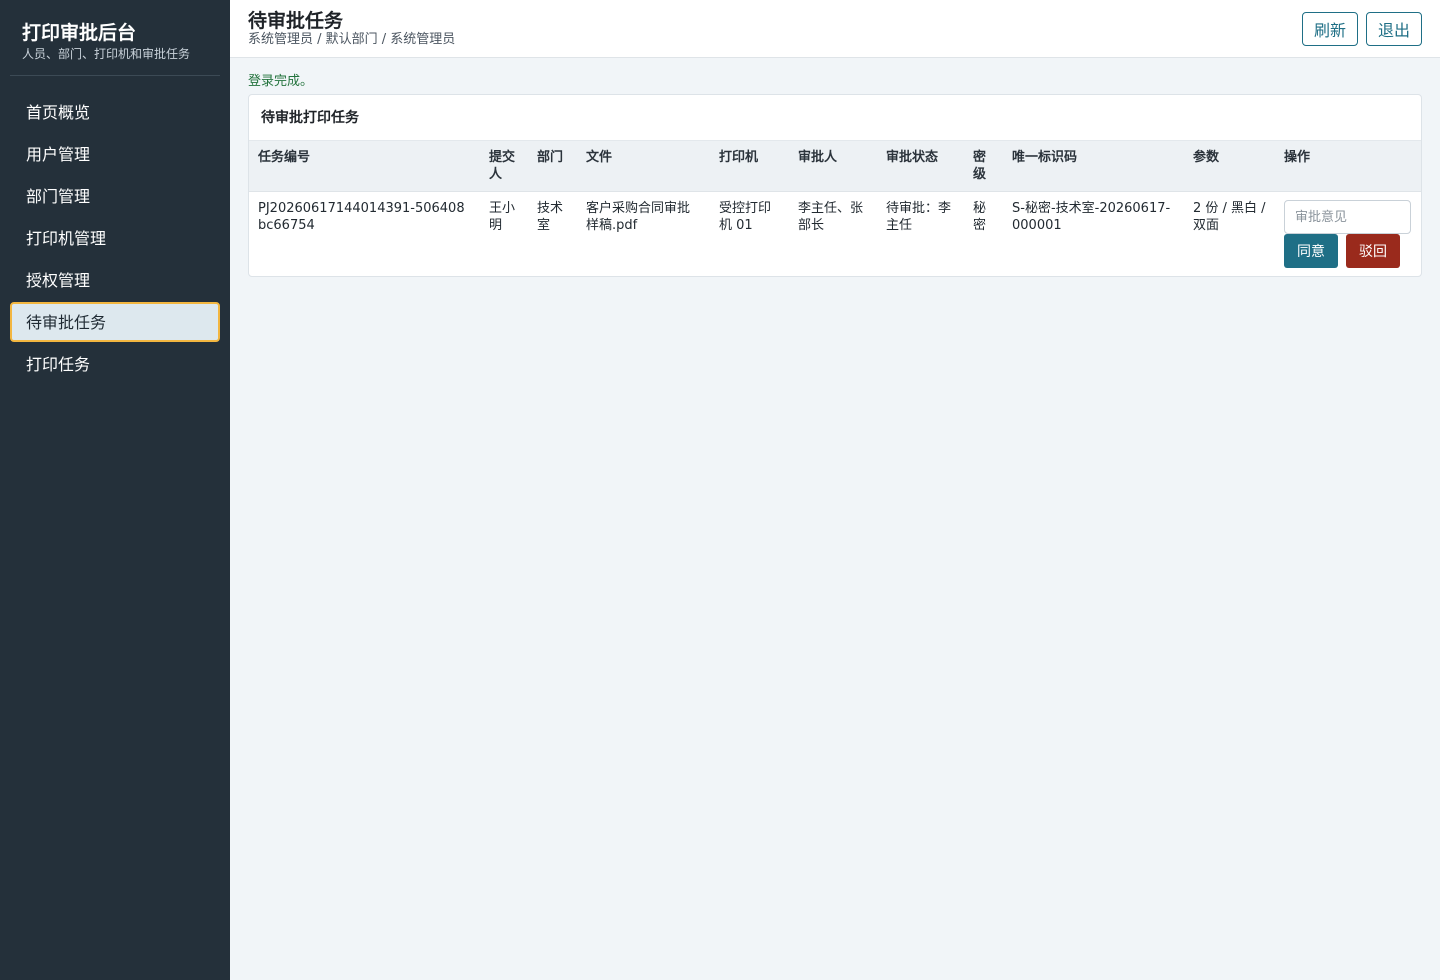  What do you see at coordinates (115, 112) in the screenshot?
I see `sidebar-item-overview: 首页概览` at bounding box center [115, 112].